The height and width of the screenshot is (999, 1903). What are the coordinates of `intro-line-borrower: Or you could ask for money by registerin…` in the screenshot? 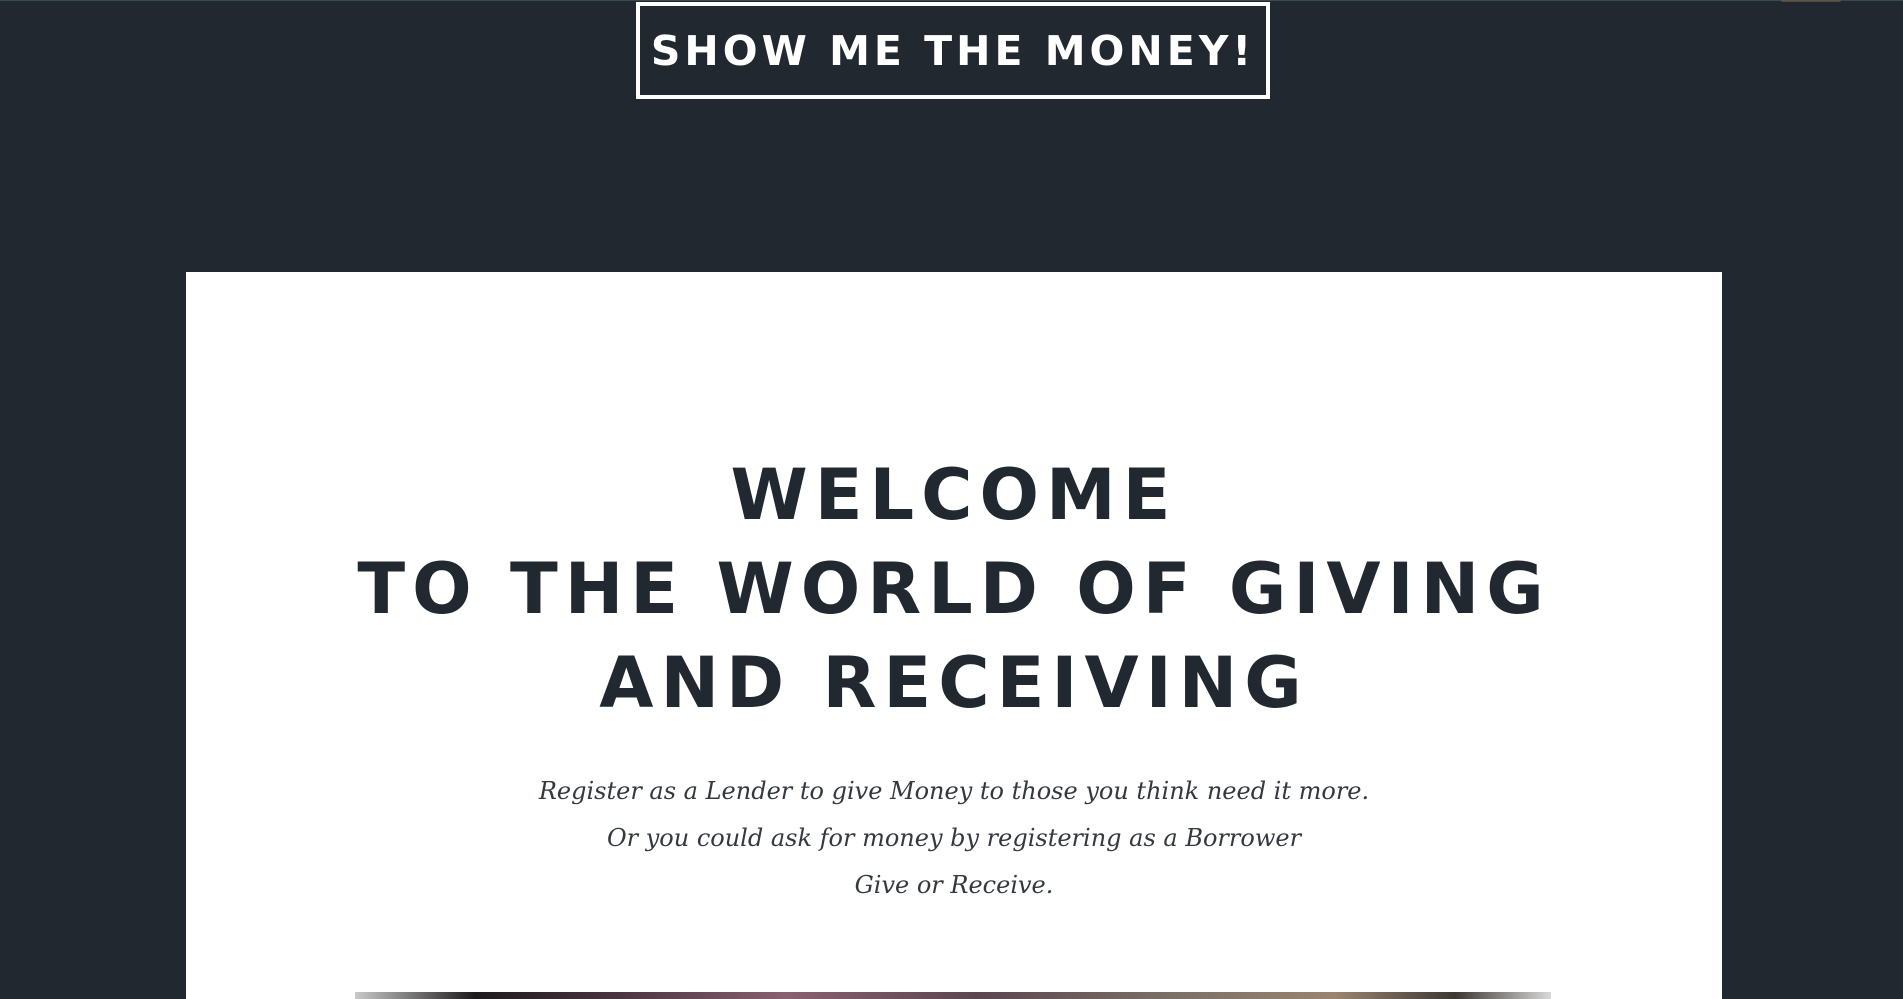 It's located at (954, 838).